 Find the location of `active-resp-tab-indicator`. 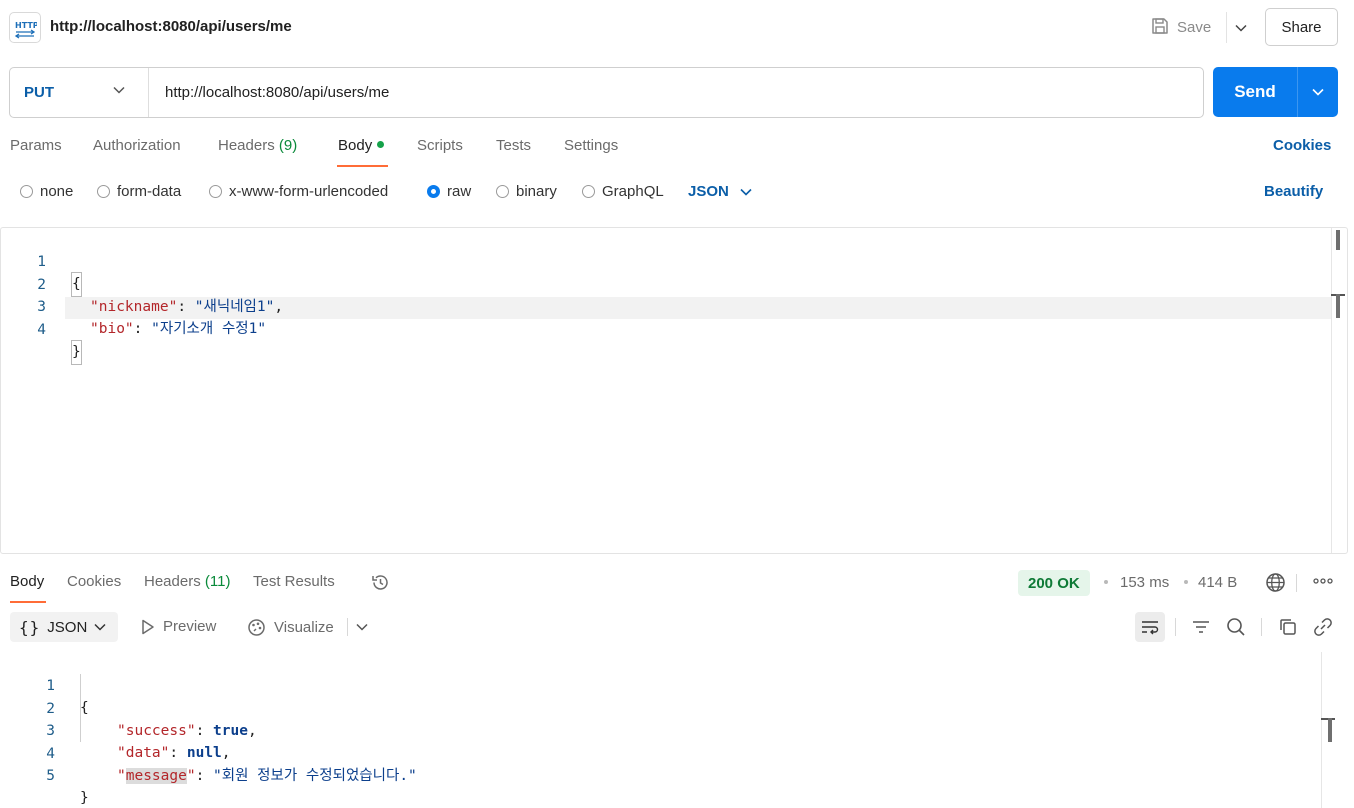

active-resp-tab-indicator is located at coordinates (28, 602).